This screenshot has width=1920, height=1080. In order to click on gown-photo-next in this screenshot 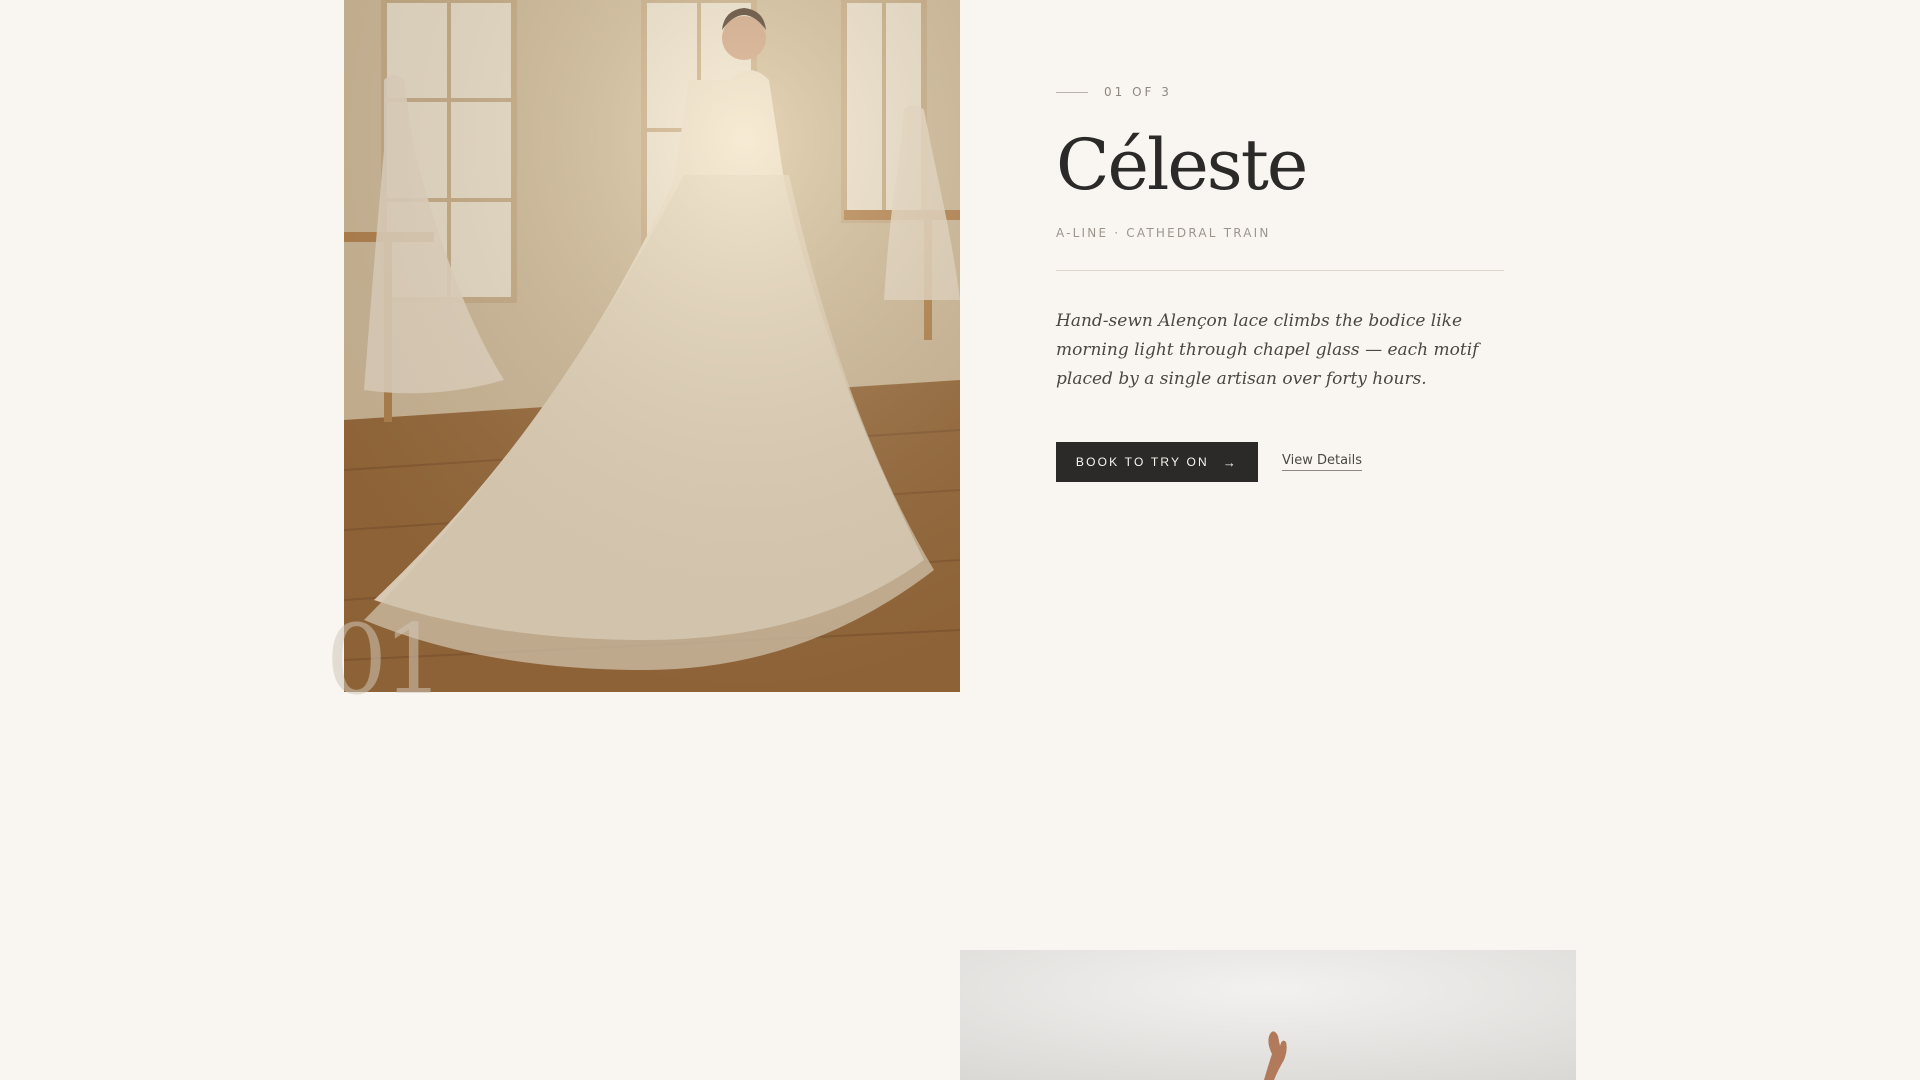, I will do `click(1268, 1015)`.